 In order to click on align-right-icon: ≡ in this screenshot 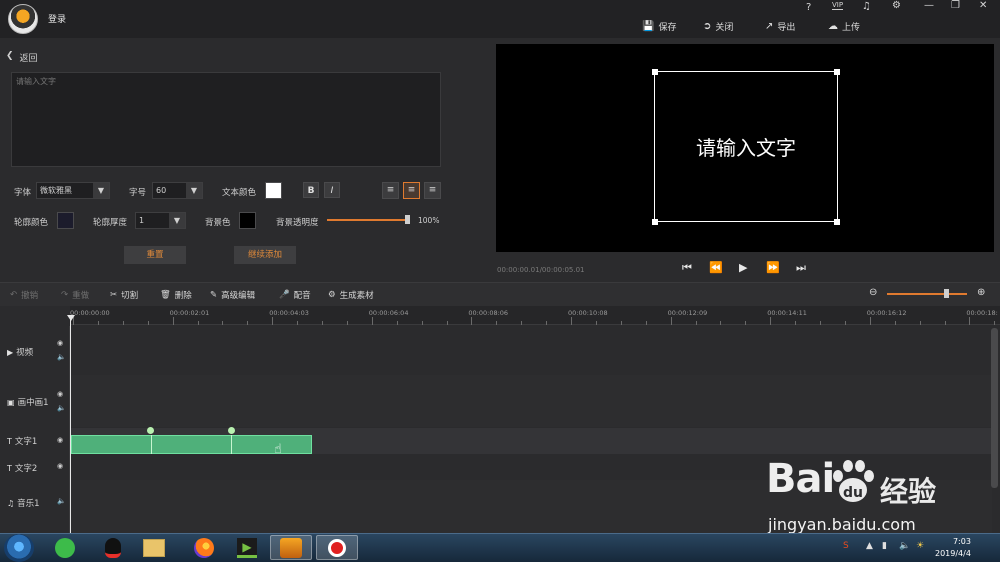, I will do `click(432, 190)`.